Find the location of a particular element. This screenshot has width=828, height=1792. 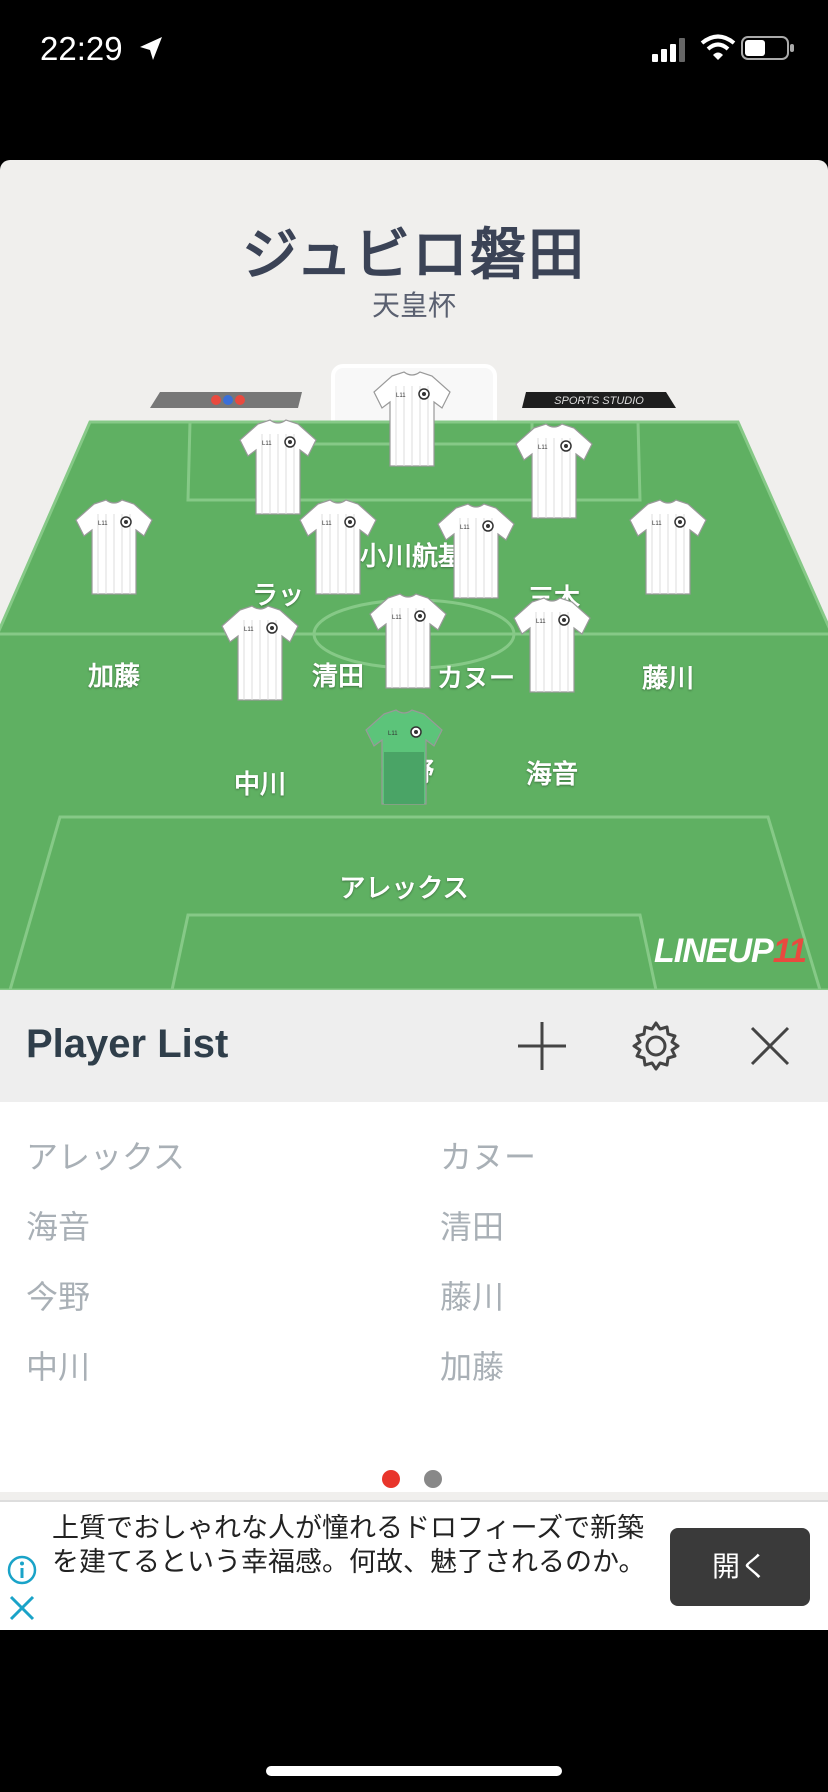

list-item: 藤川 is located at coordinates (472, 1295).